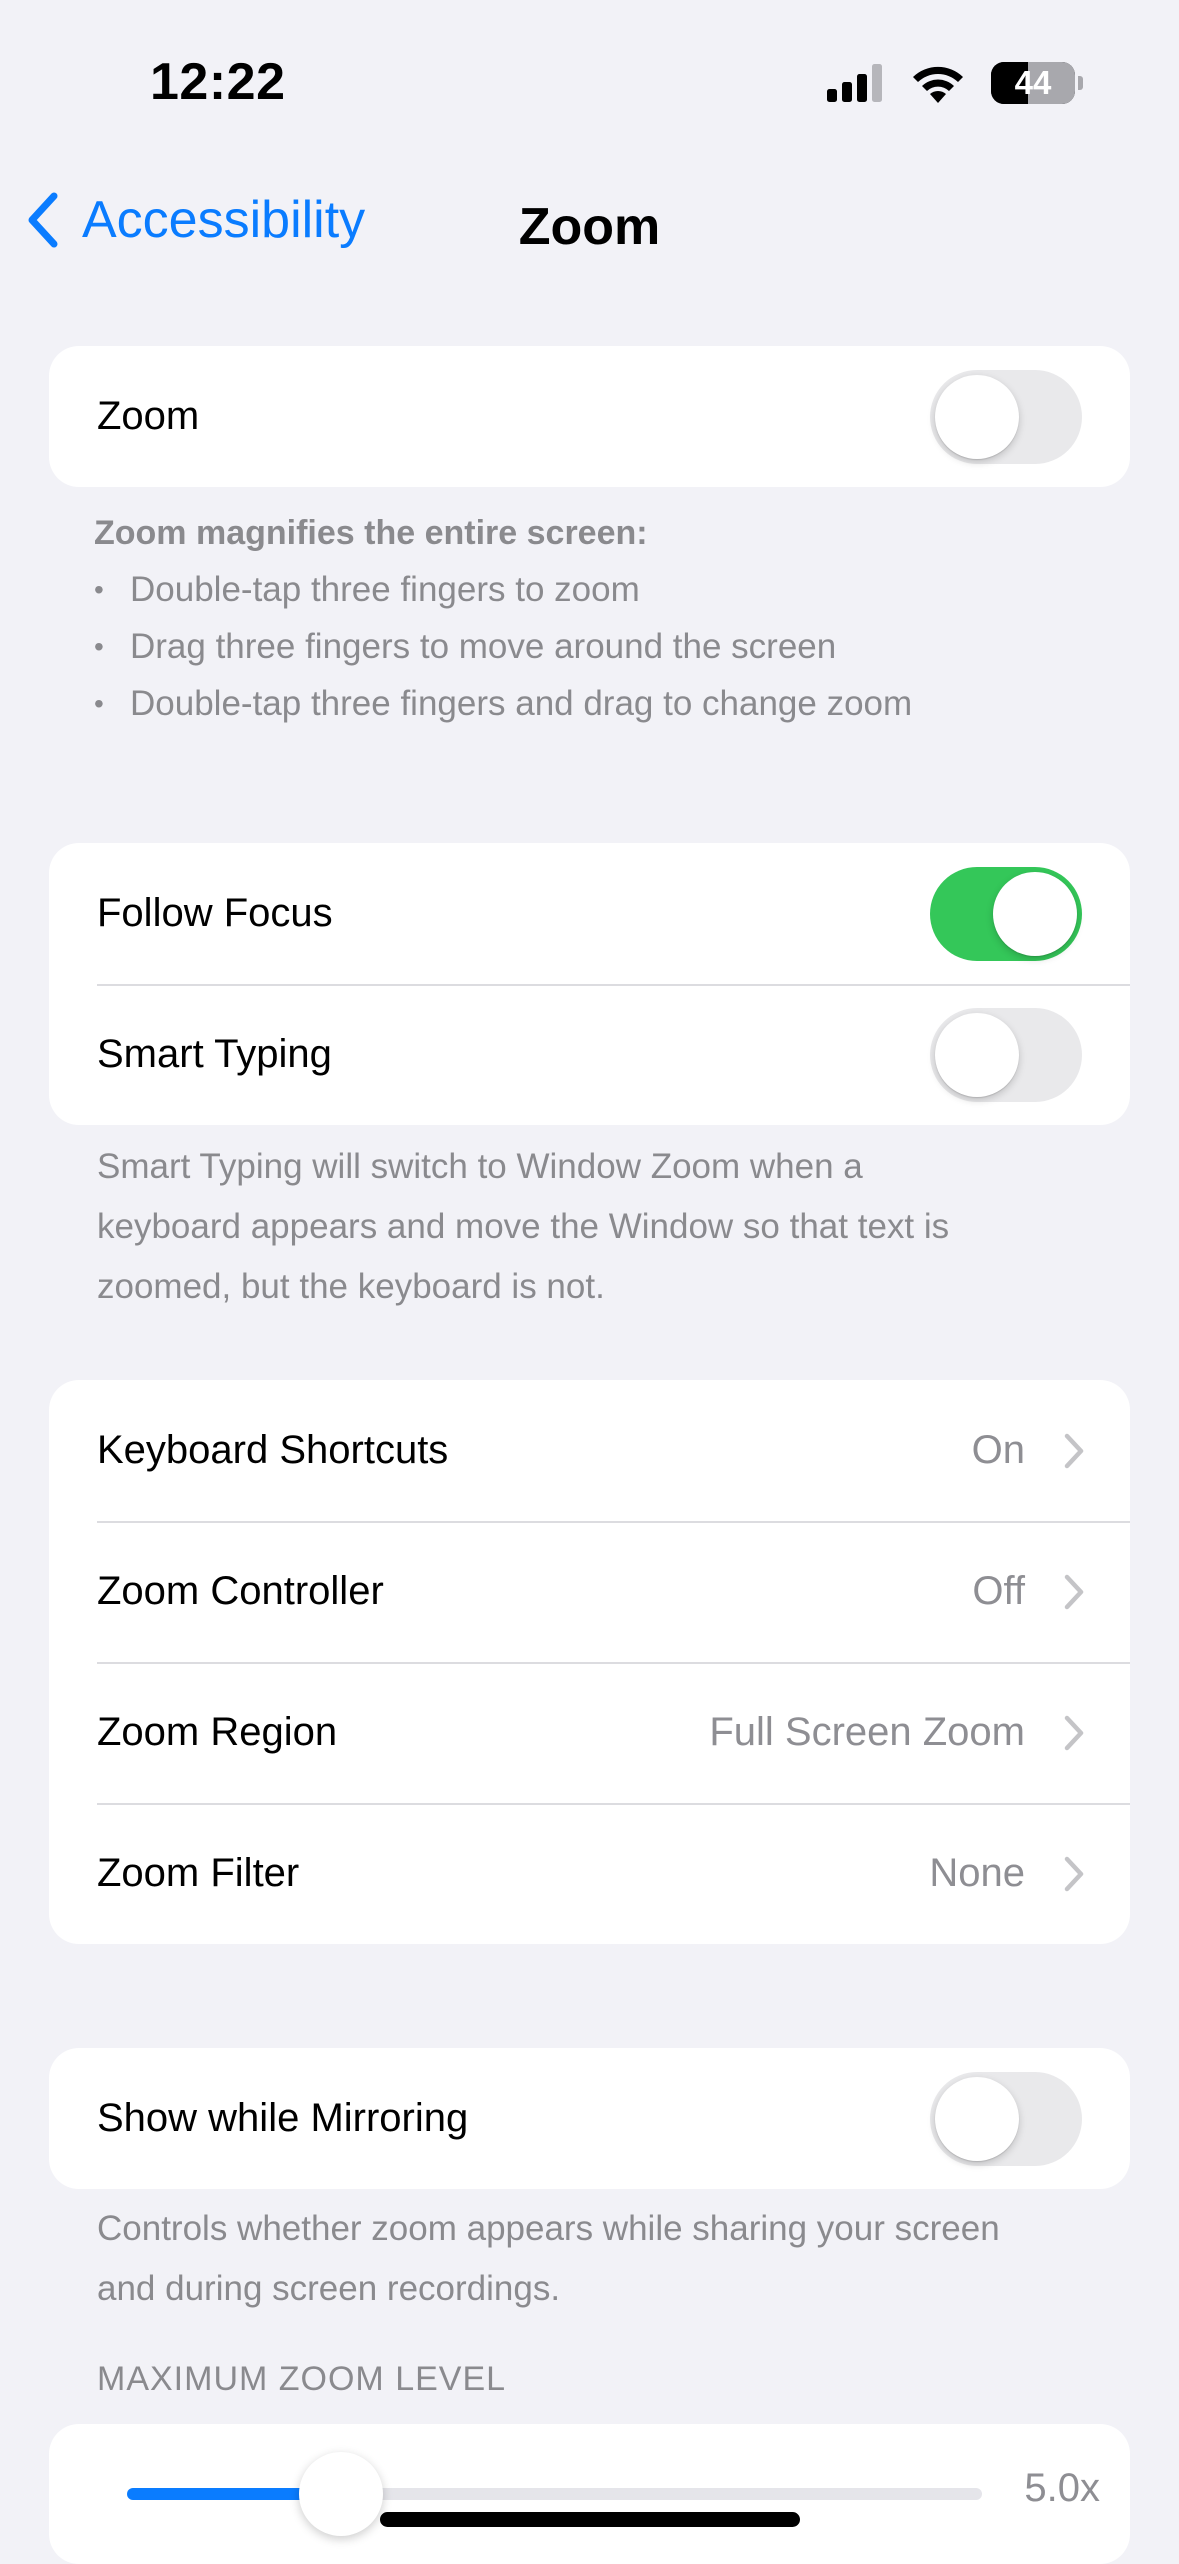 This screenshot has width=1179, height=2564. Describe the element at coordinates (594, 589) in the screenshot. I see `zoom-info-bullet: Double-tap three fingers to zoom` at that location.